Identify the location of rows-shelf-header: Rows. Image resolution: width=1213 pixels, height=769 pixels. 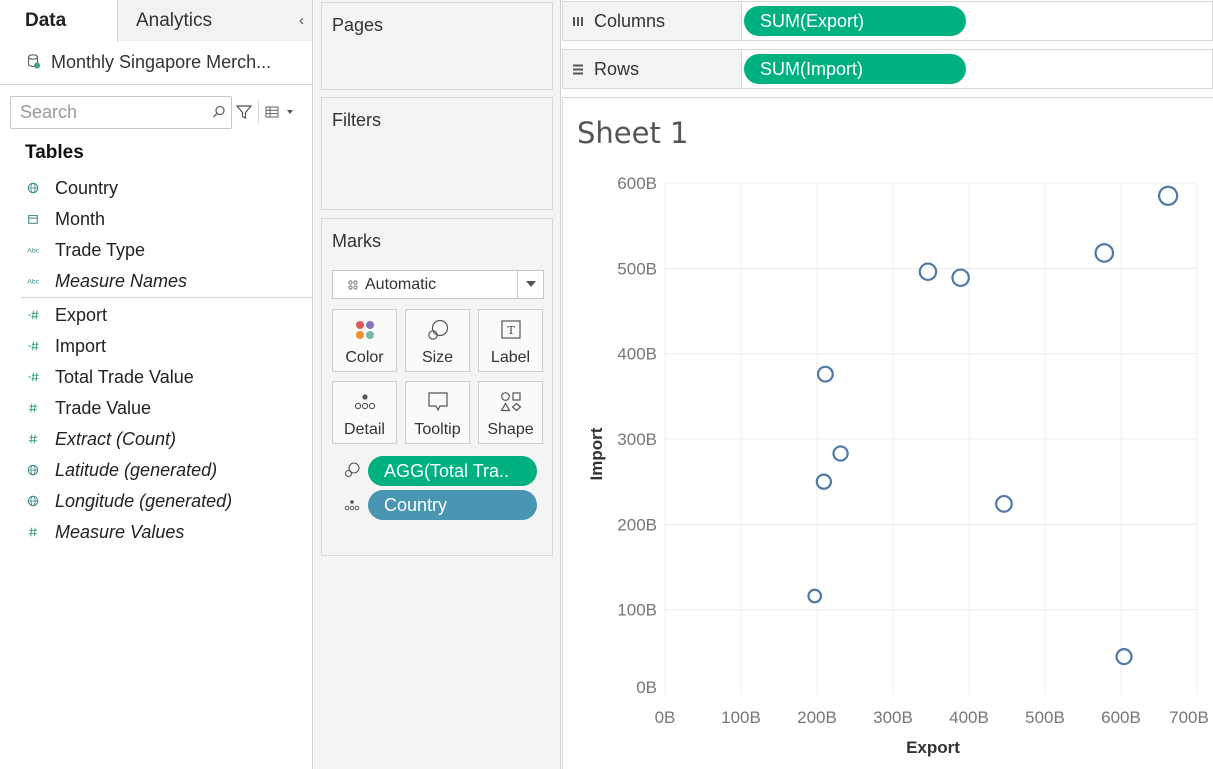
(652, 69).